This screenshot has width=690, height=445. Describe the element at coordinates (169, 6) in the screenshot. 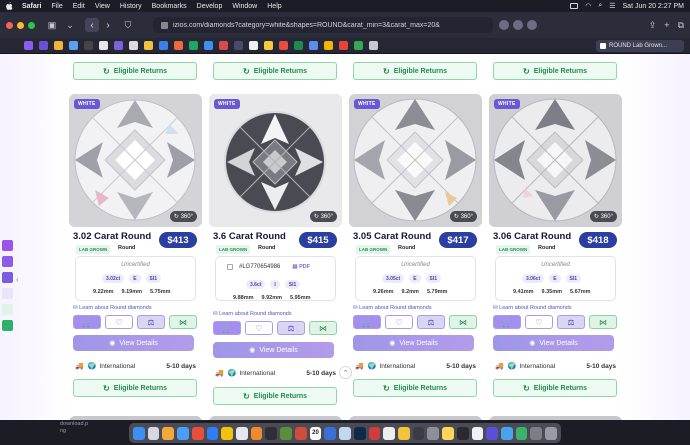

I see `menu-bookmarks: Bookmarks` at that location.